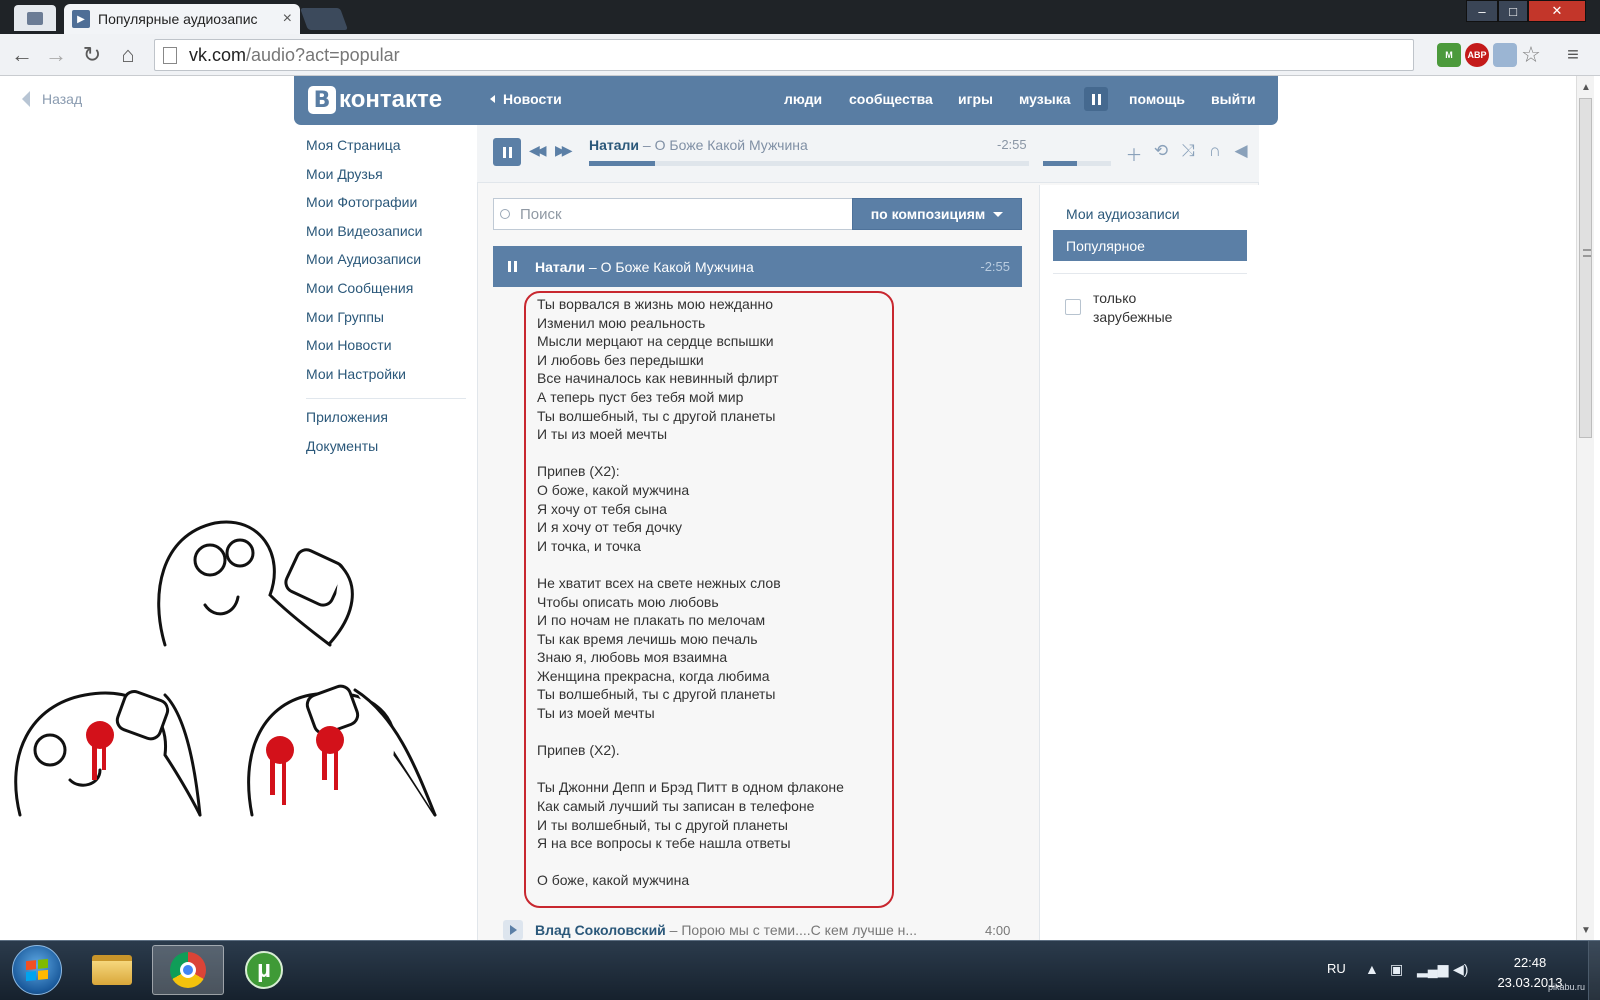 This screenshot has height=1000, width=1600. What do you see at coordinates (386, 378) in the screenshot?
I see `menu-my-settings: Мои Настройки` at bounding box center [386, 378].